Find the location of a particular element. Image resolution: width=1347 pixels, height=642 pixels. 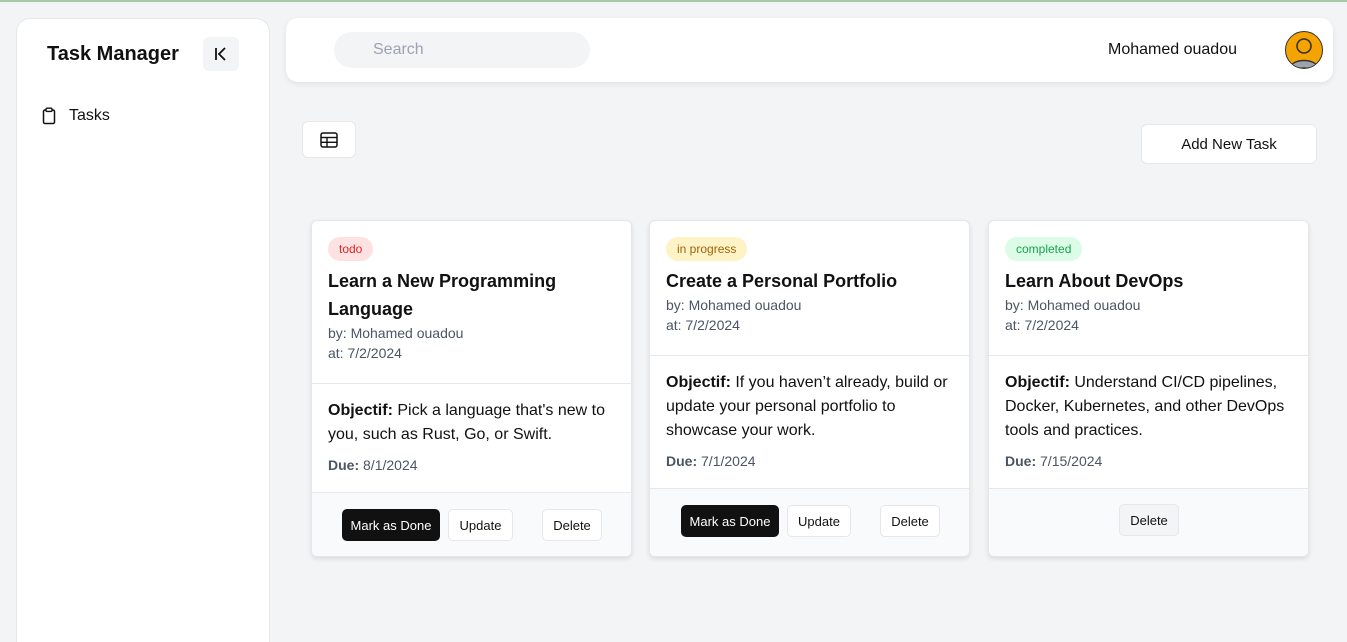

table-icon is located at coordinates (329, 139).